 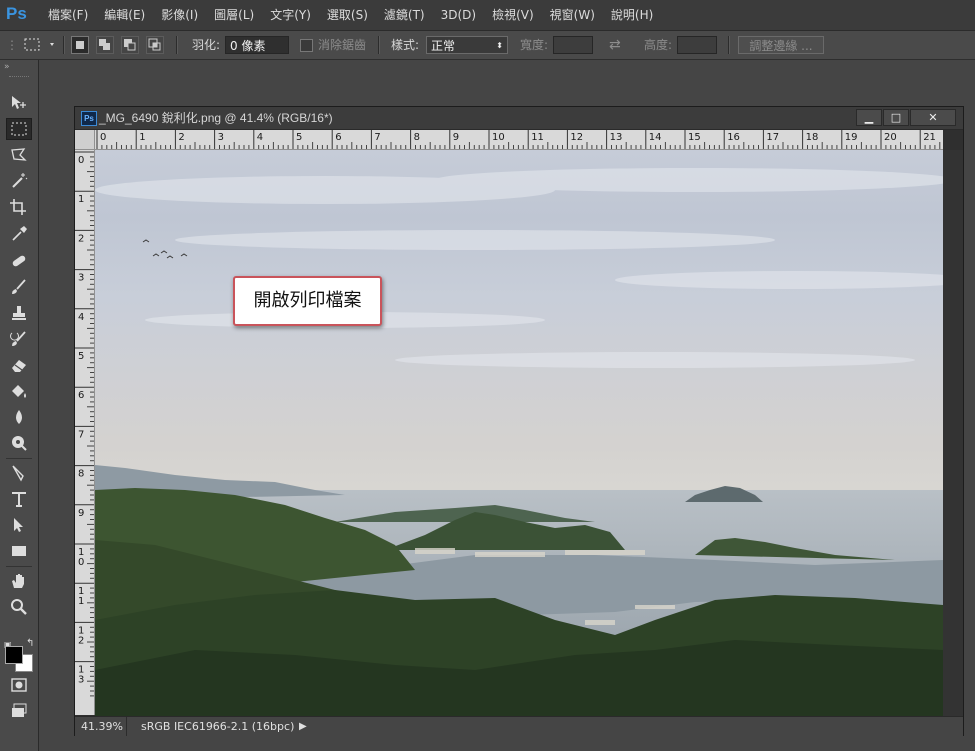 I want to click on pen-tool, so click(x=19, y=473).